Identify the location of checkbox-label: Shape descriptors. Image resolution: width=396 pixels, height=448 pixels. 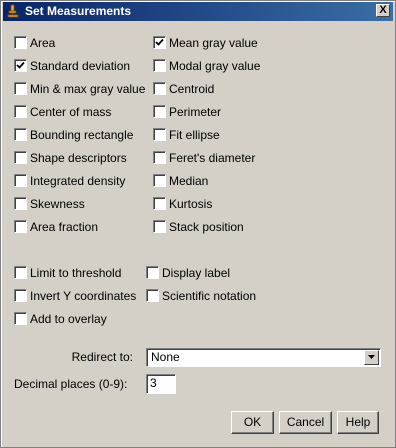
(78, 158).